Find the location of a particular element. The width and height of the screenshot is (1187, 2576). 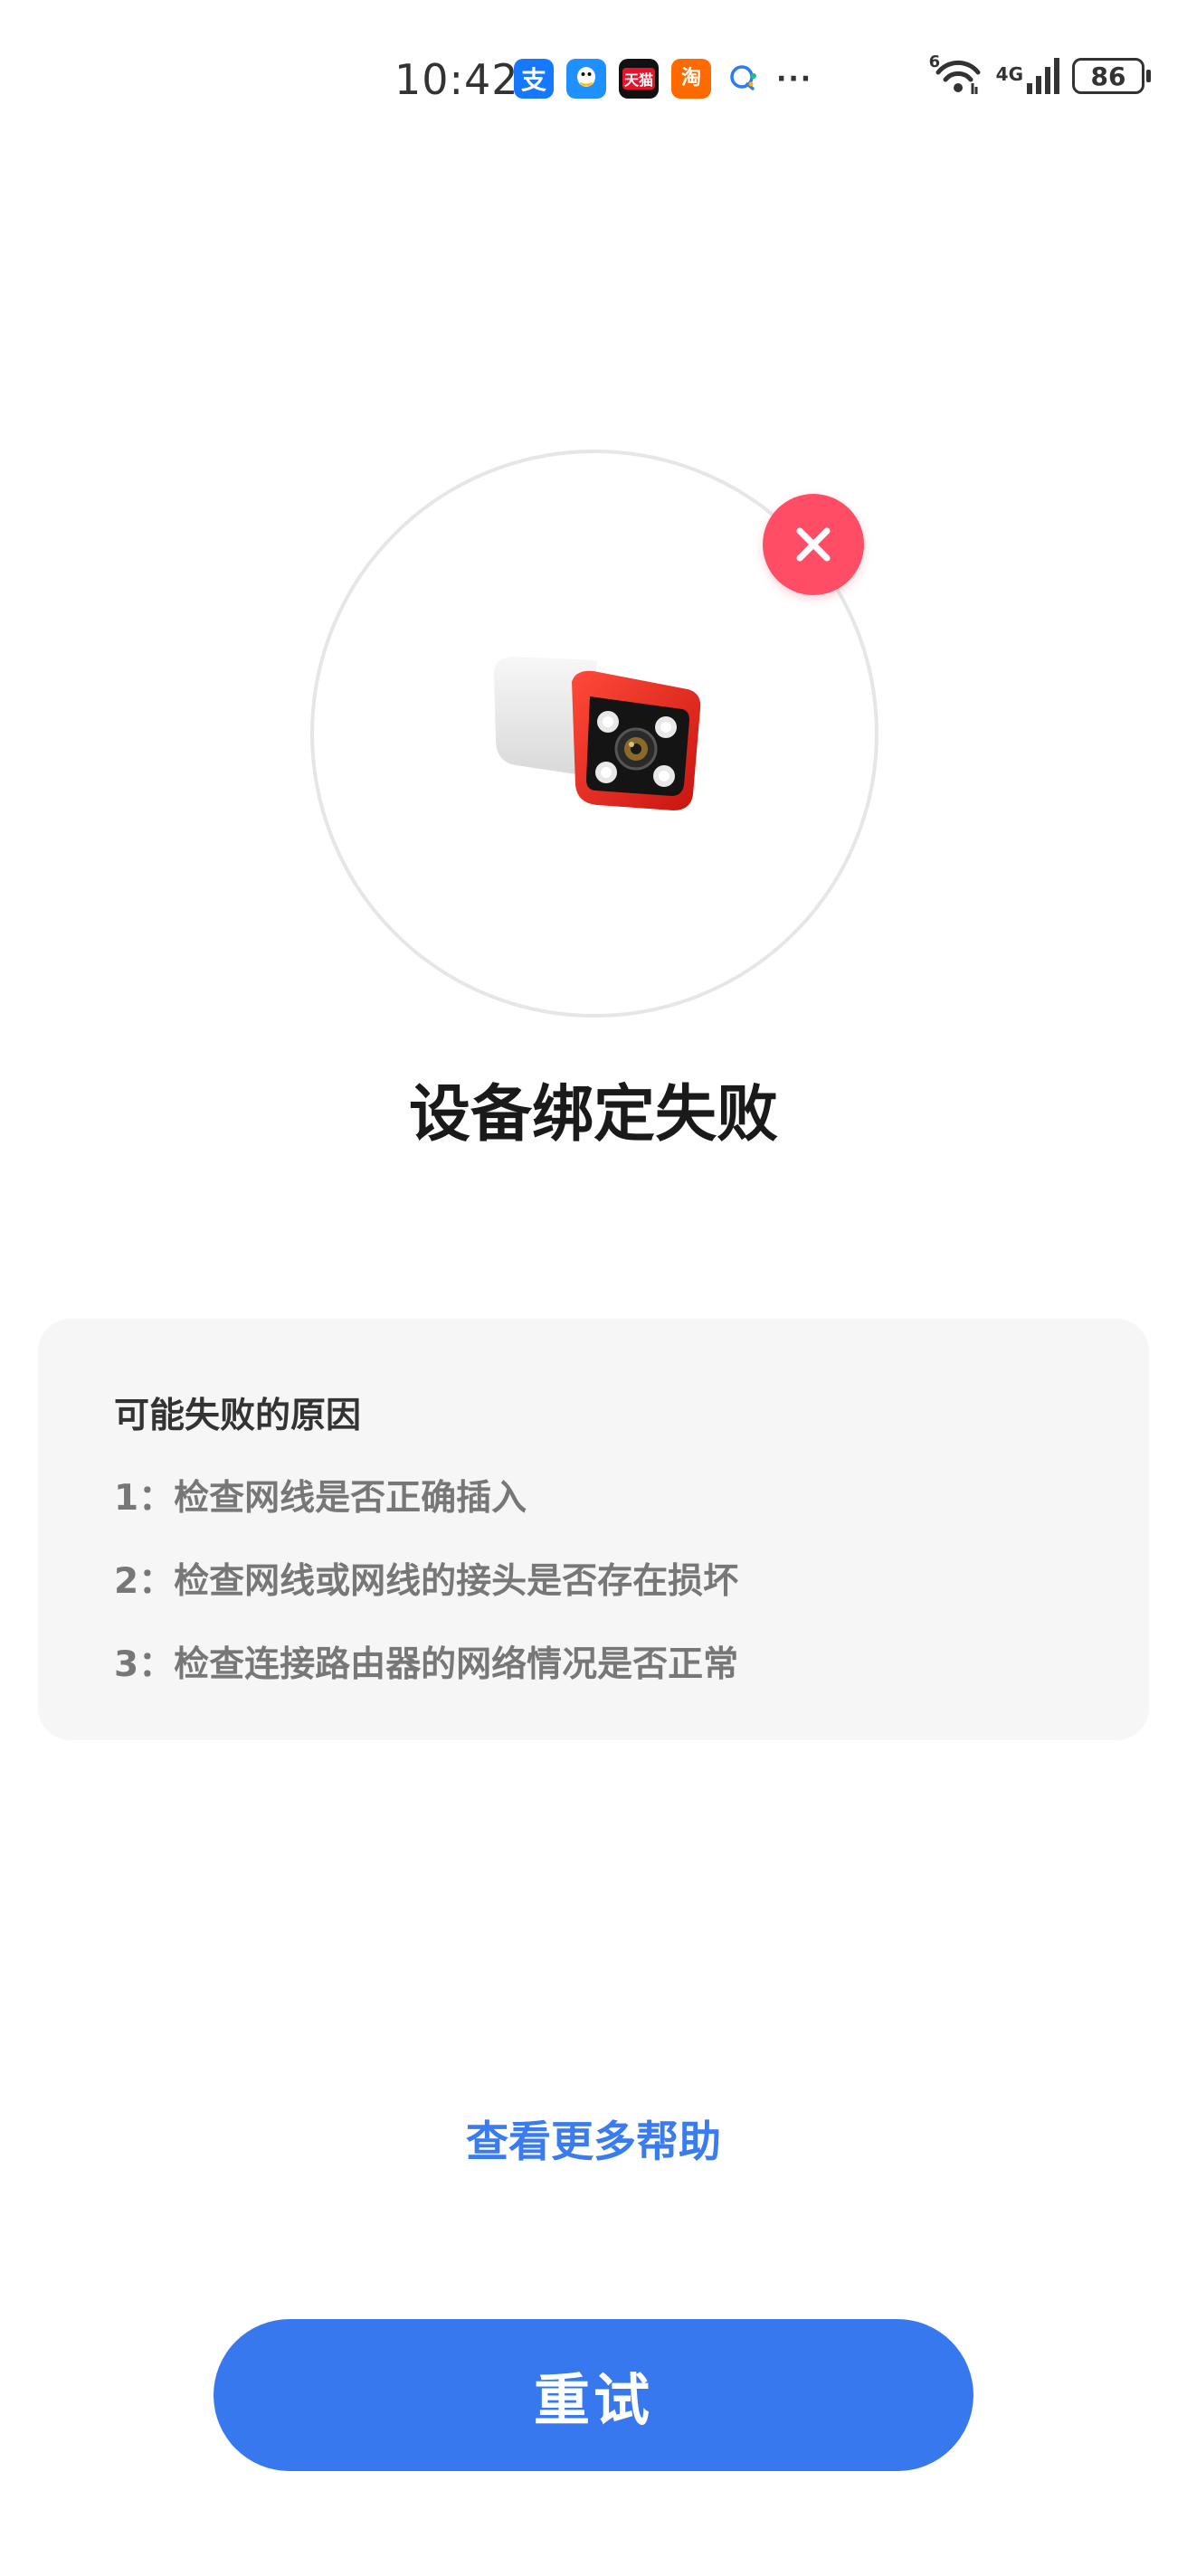

cellular-signal-icon: 4G is located at coordinates (1027, 76).